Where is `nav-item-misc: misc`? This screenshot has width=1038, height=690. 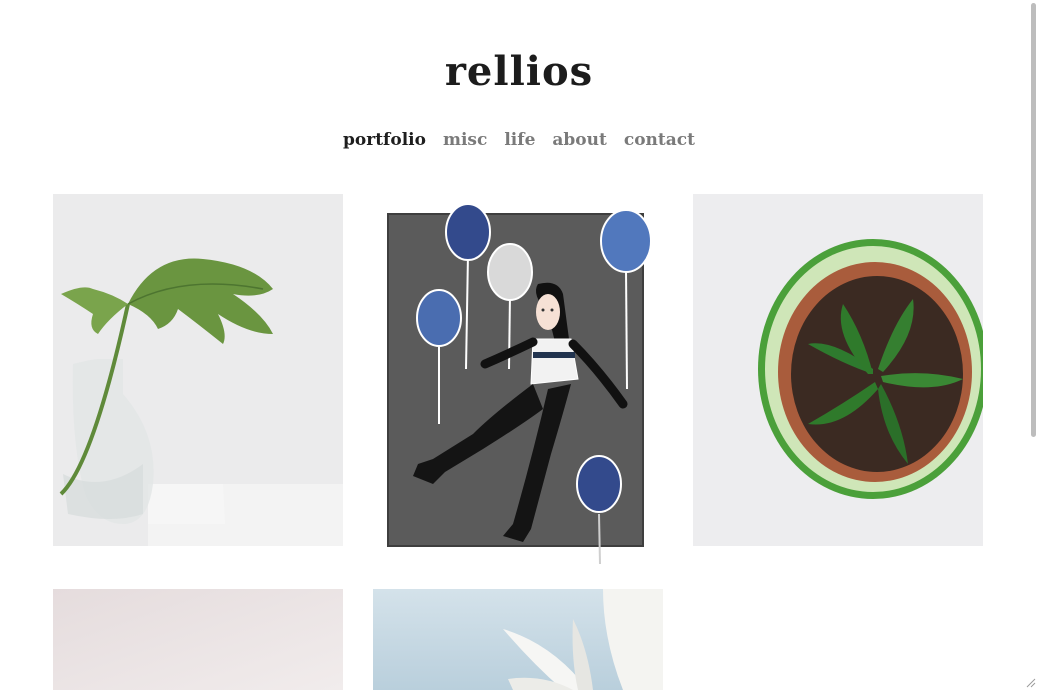
nav-item-misc: misc is located at coordinates (465, 140).